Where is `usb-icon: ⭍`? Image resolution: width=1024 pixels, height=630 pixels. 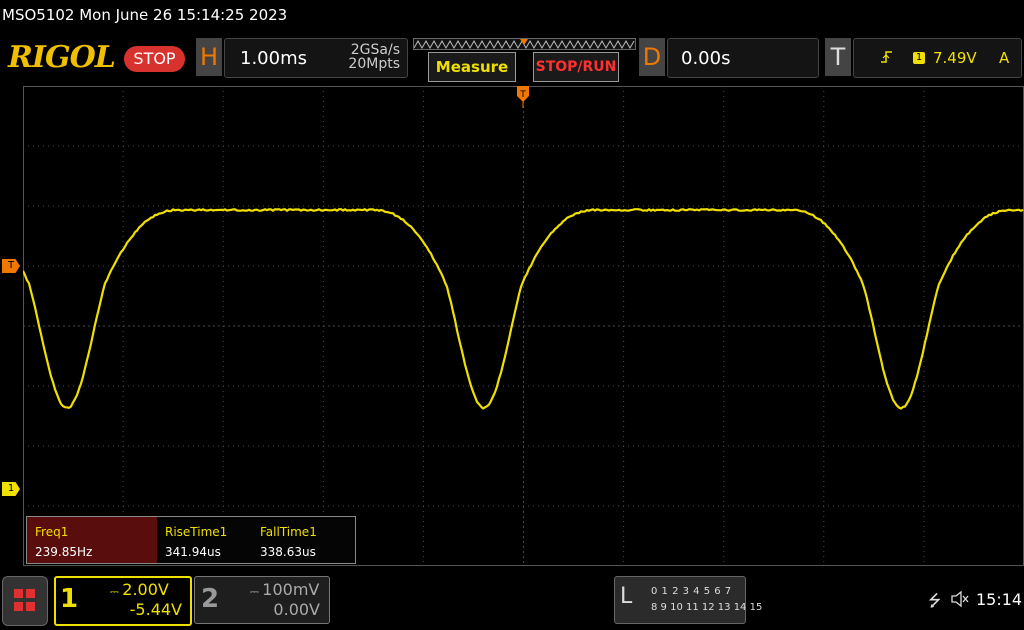
usb-icon: ⭍ is located at coordinates (934, 603).